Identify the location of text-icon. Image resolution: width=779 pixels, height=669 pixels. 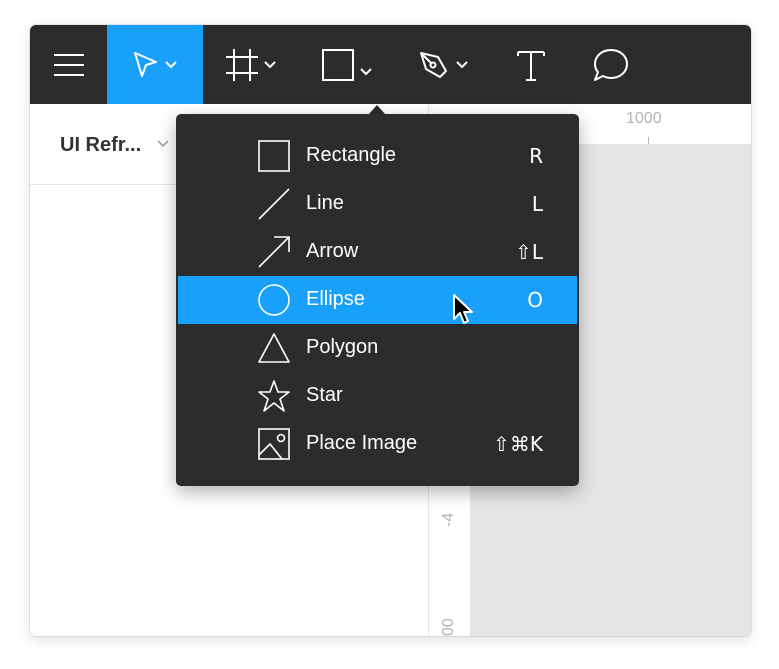
(531, 65).